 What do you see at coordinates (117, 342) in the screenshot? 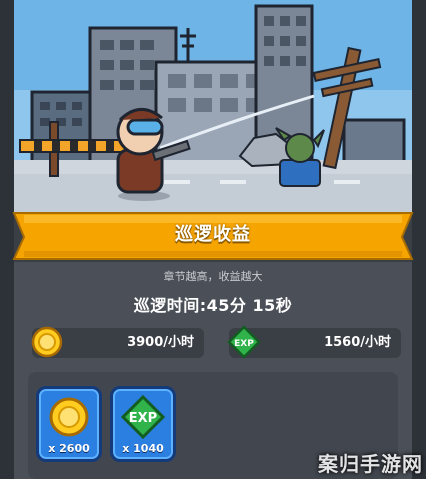
I see `gold-rate-bar: 3900/小时` at bounding box center [117, 342].